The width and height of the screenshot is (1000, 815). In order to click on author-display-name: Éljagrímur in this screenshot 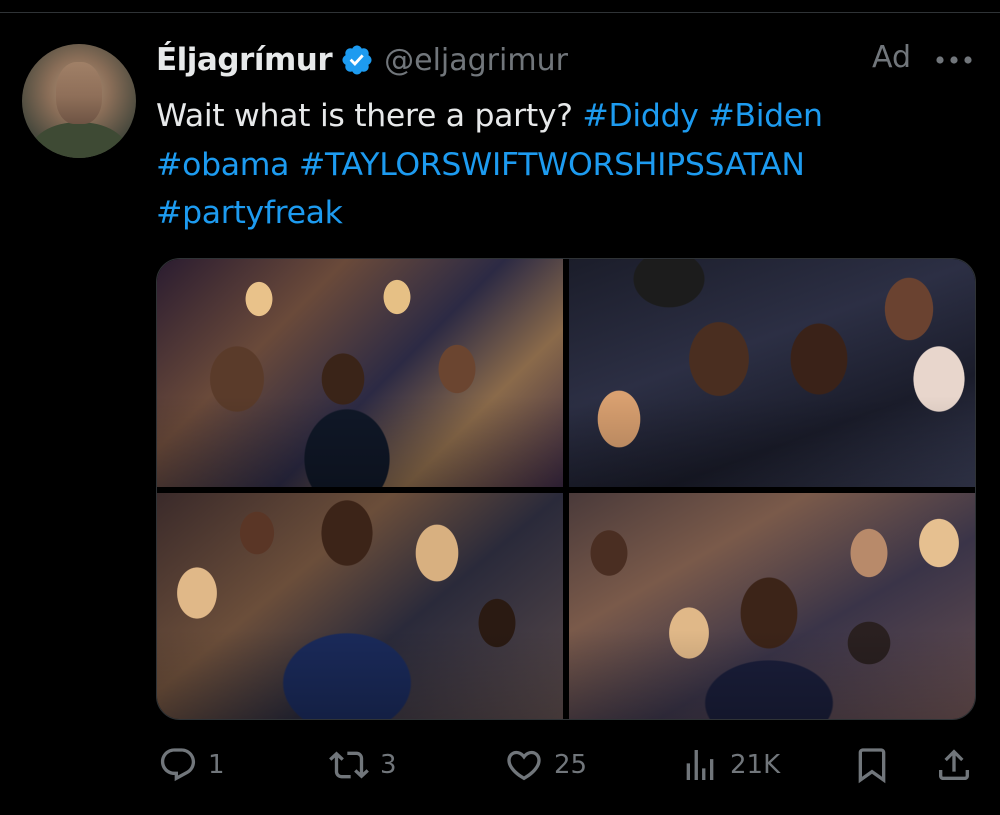, I will do `click(244, 60)`.